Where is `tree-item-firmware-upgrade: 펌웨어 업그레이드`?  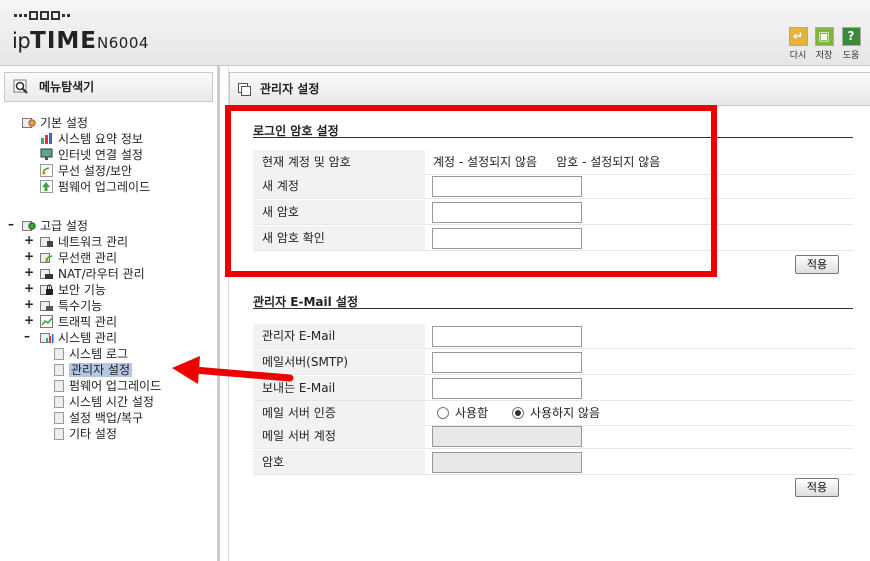
tree-item-firmware-upgrade: 펌웨어 업그레이드 is located at coordinates (107, 386).